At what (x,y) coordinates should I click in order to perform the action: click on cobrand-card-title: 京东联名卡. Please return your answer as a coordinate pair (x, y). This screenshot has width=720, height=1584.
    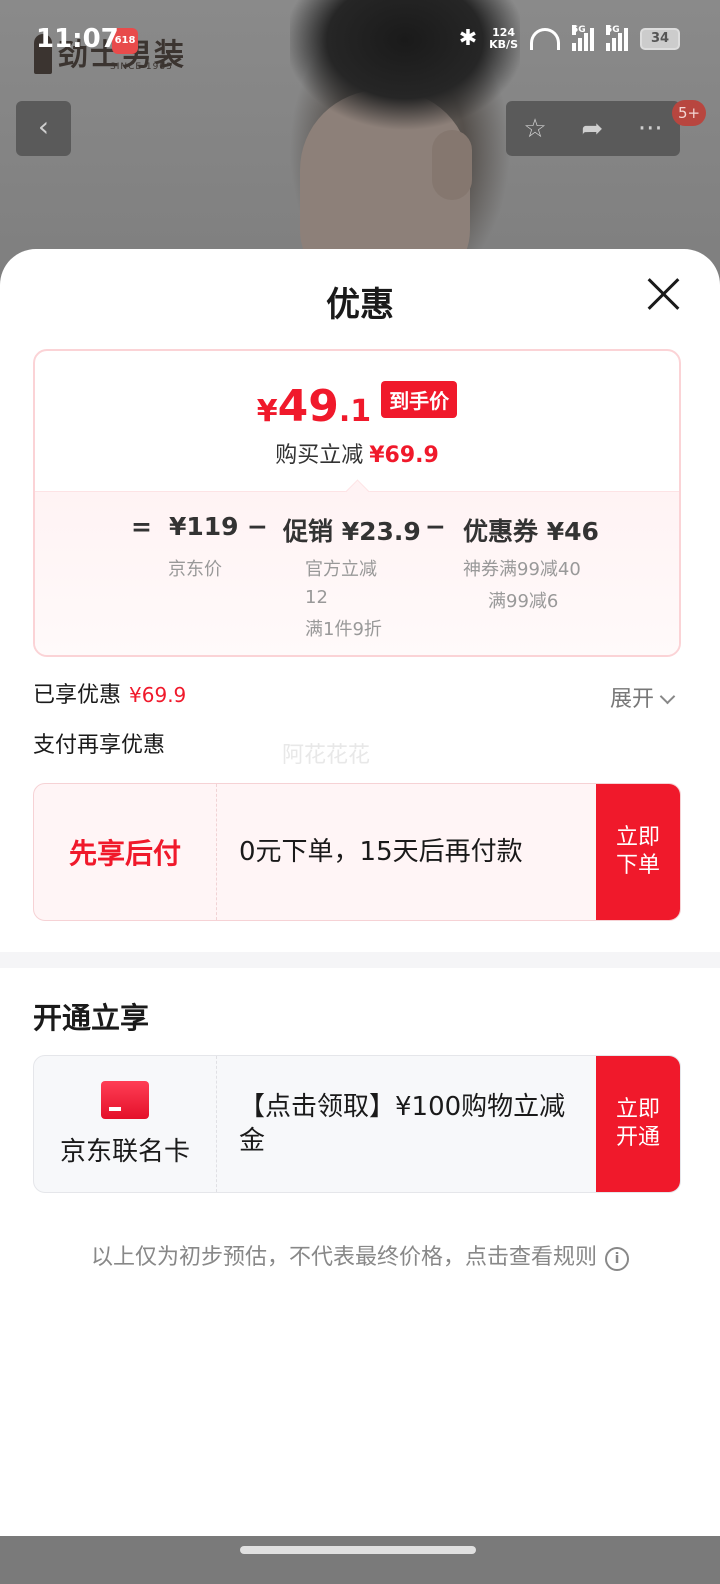
    Looking at the image, I should click on (124, 1151).